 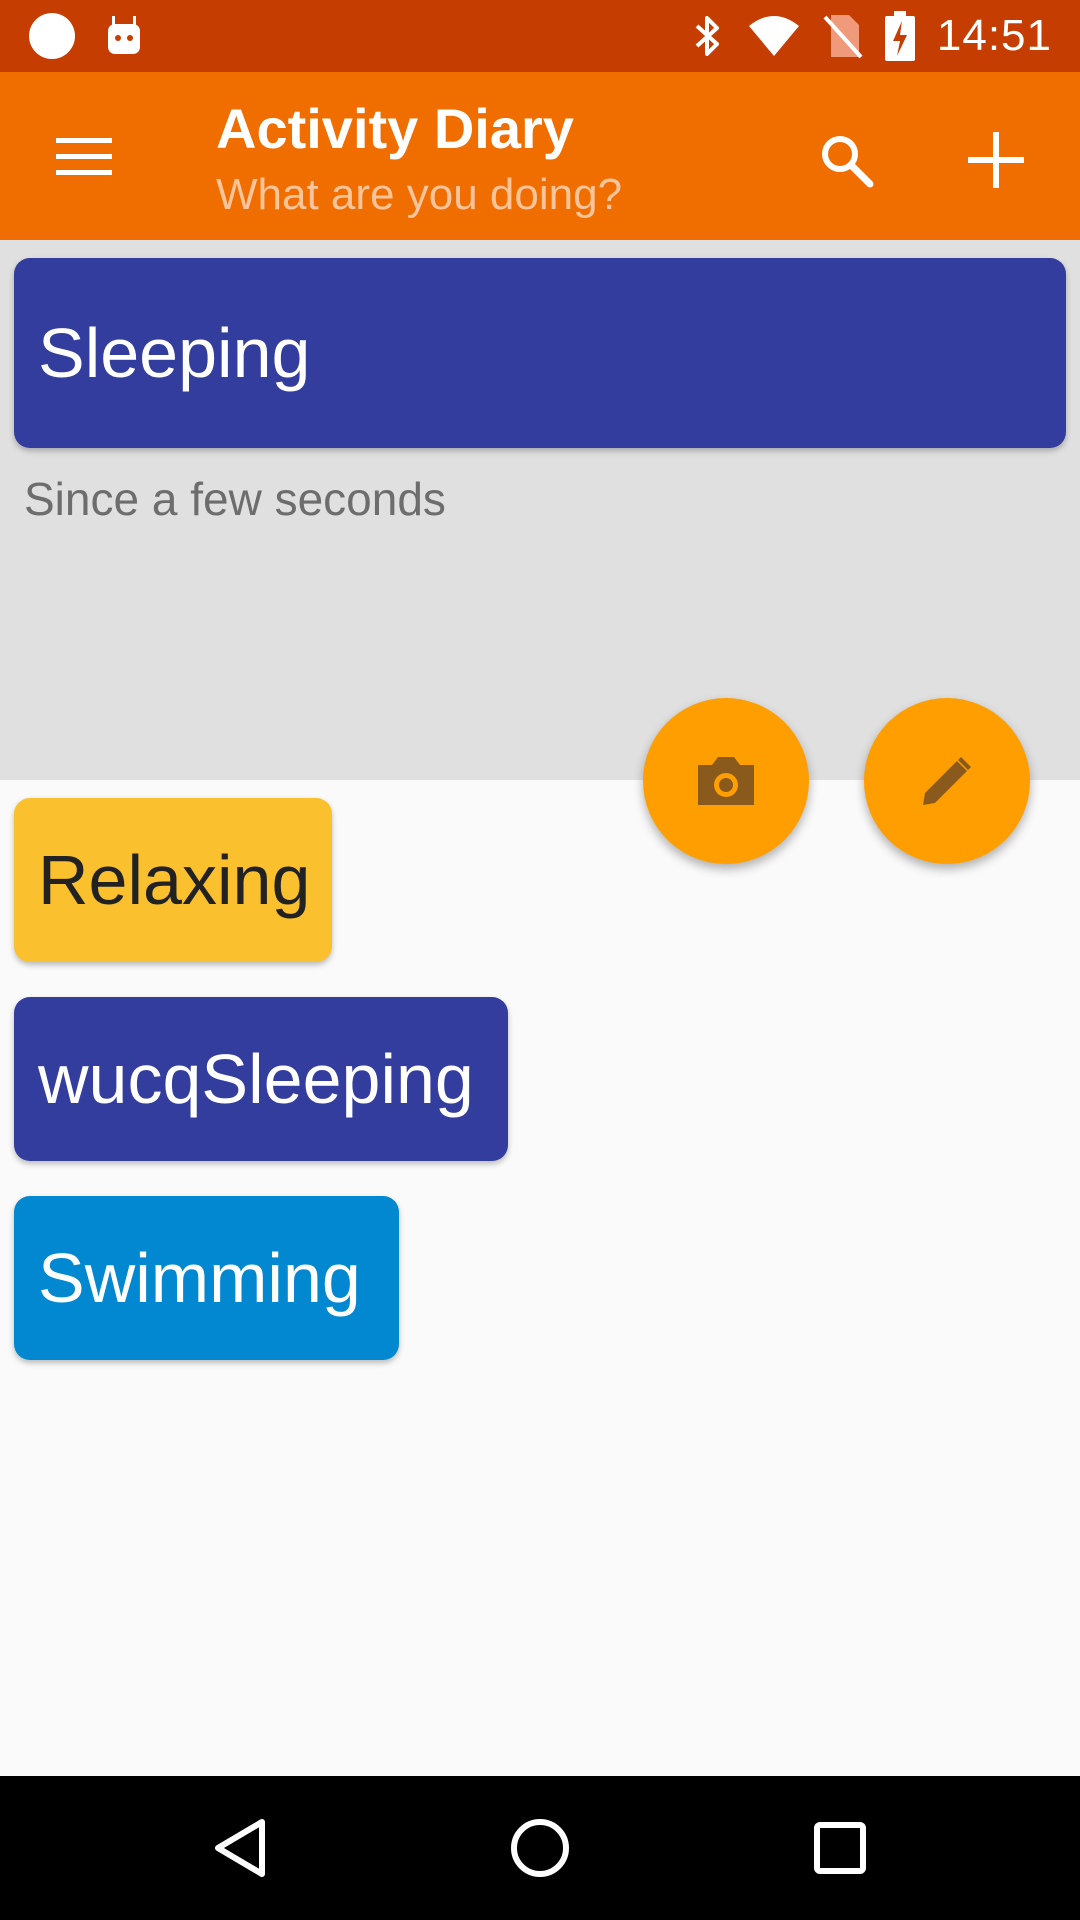 What do you see at coordinates (199, 1278) in the screenshot?
I see `activity-chip-label: Swimming` at bounding box center [199, 1278].